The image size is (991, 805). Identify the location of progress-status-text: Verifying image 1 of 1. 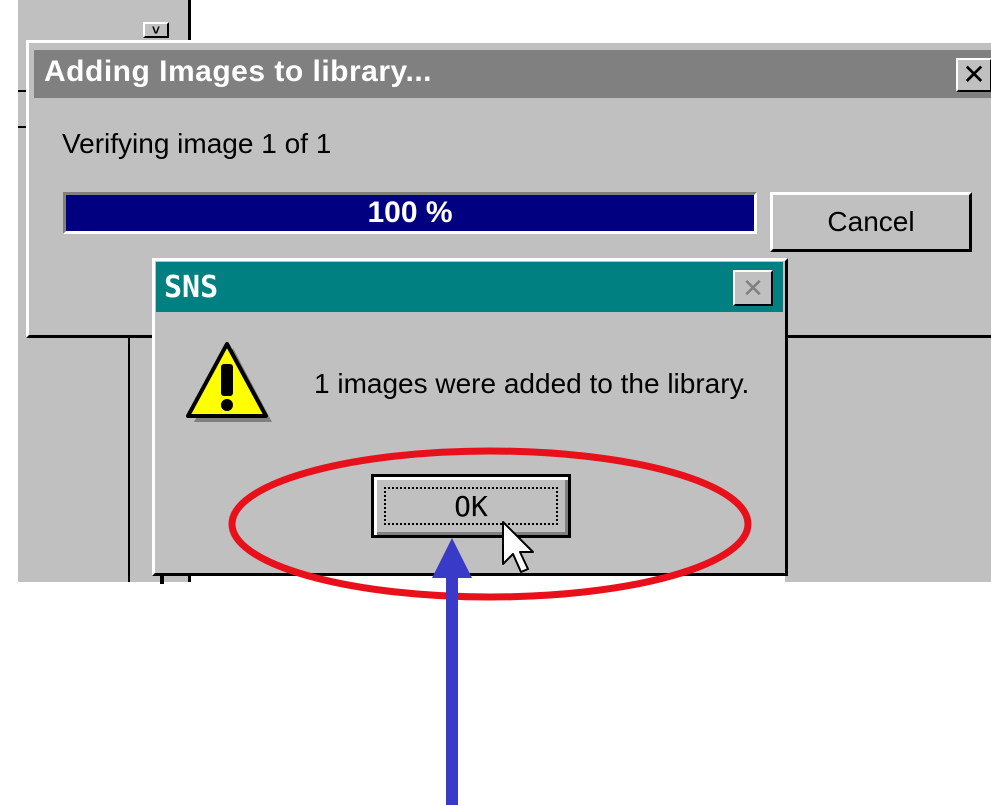
(197, 143).